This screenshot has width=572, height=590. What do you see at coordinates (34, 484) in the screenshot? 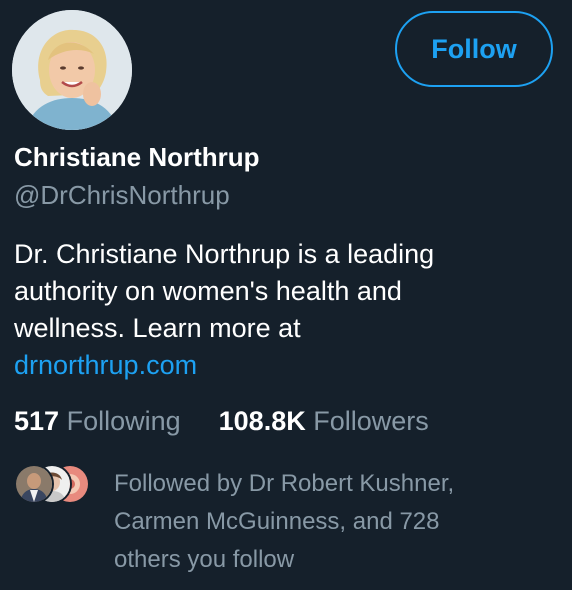
I see `follower-avatar-icon` at bounding box center [34, 484].